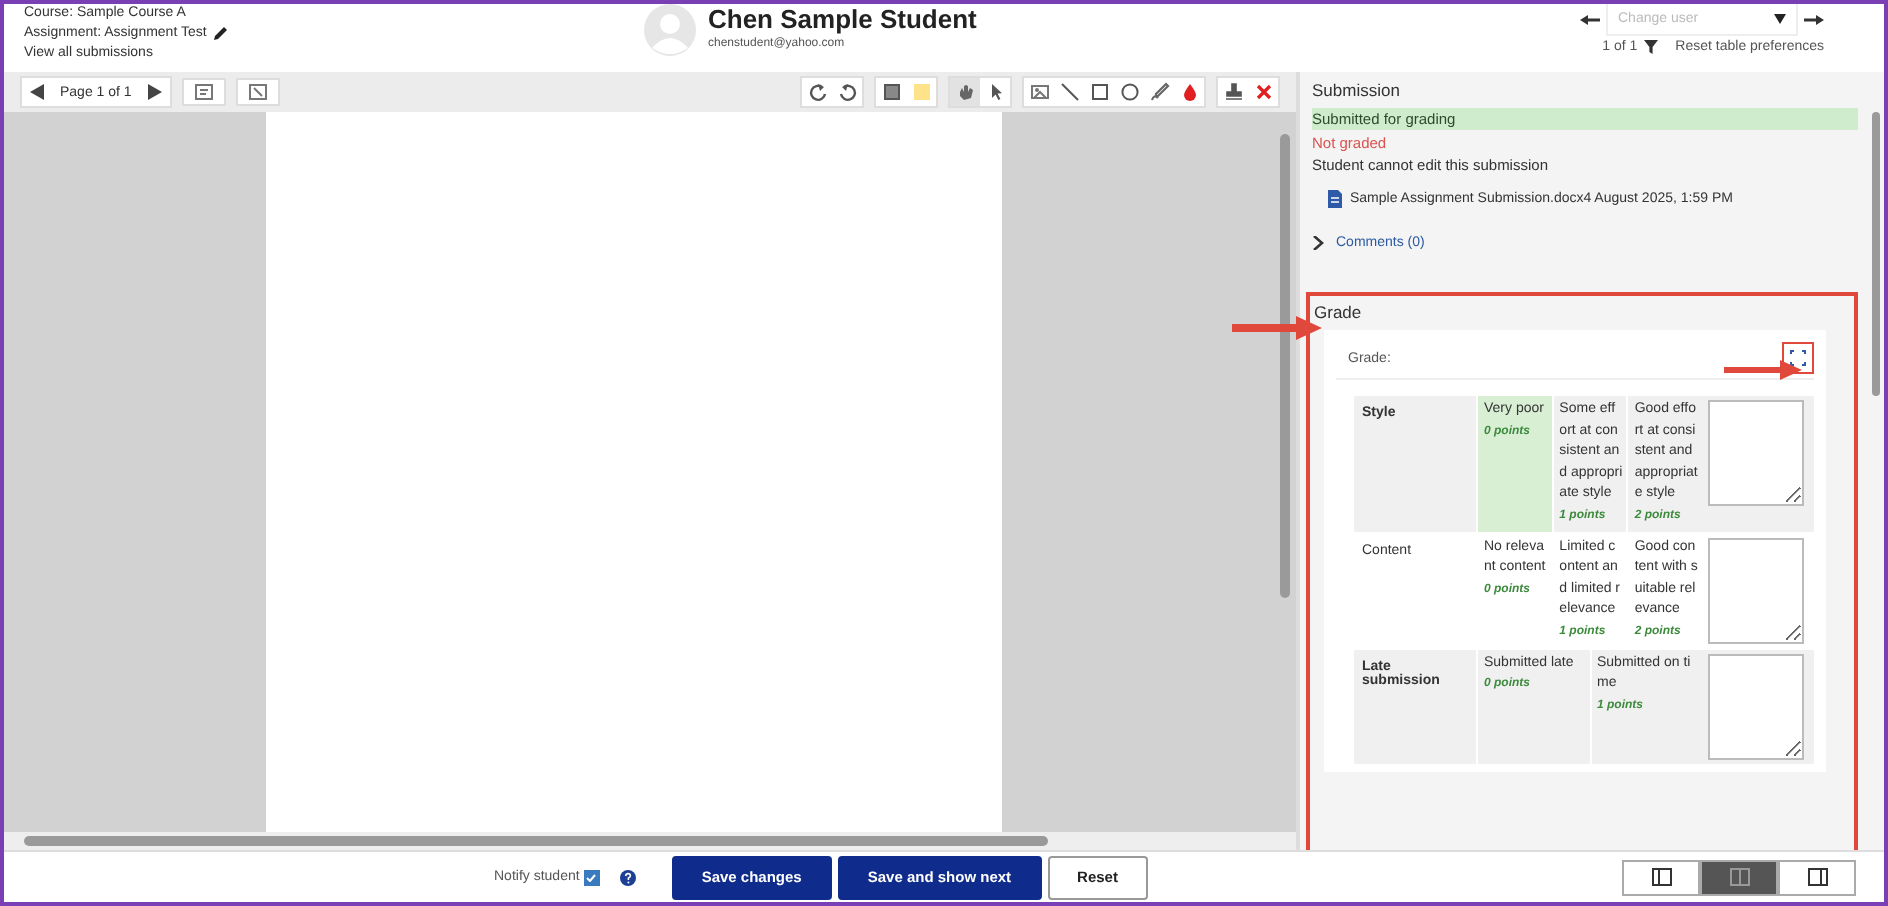 The image size is (1888, 906). I want to click on rectangle-icon, so click(1099, 92).